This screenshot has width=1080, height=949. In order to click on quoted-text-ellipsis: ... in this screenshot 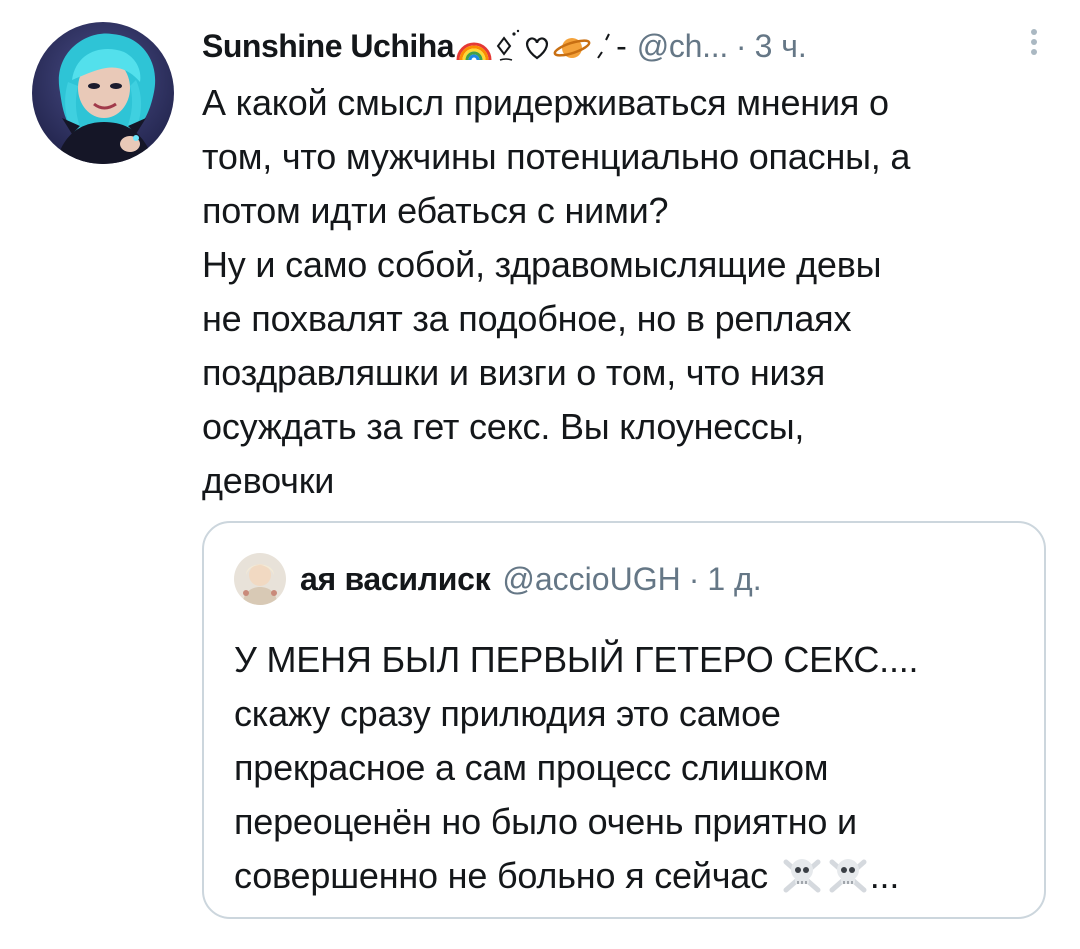, I will do `click(884, 875)`.